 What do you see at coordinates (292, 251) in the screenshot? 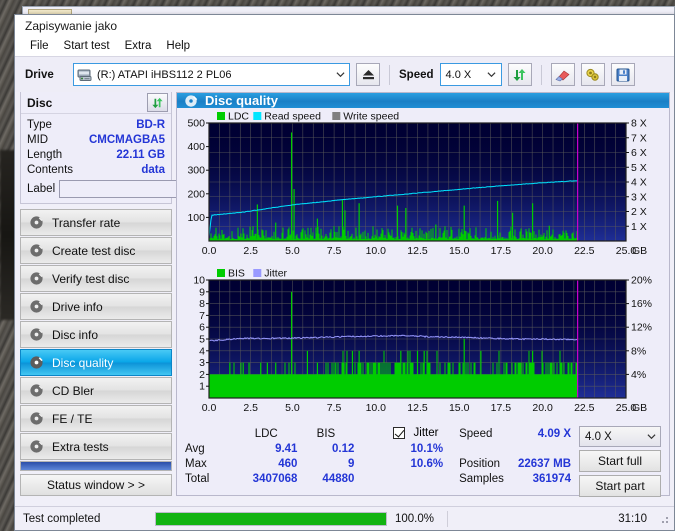
I see `svg-text: 5.0` at bounding box center [292, 251].